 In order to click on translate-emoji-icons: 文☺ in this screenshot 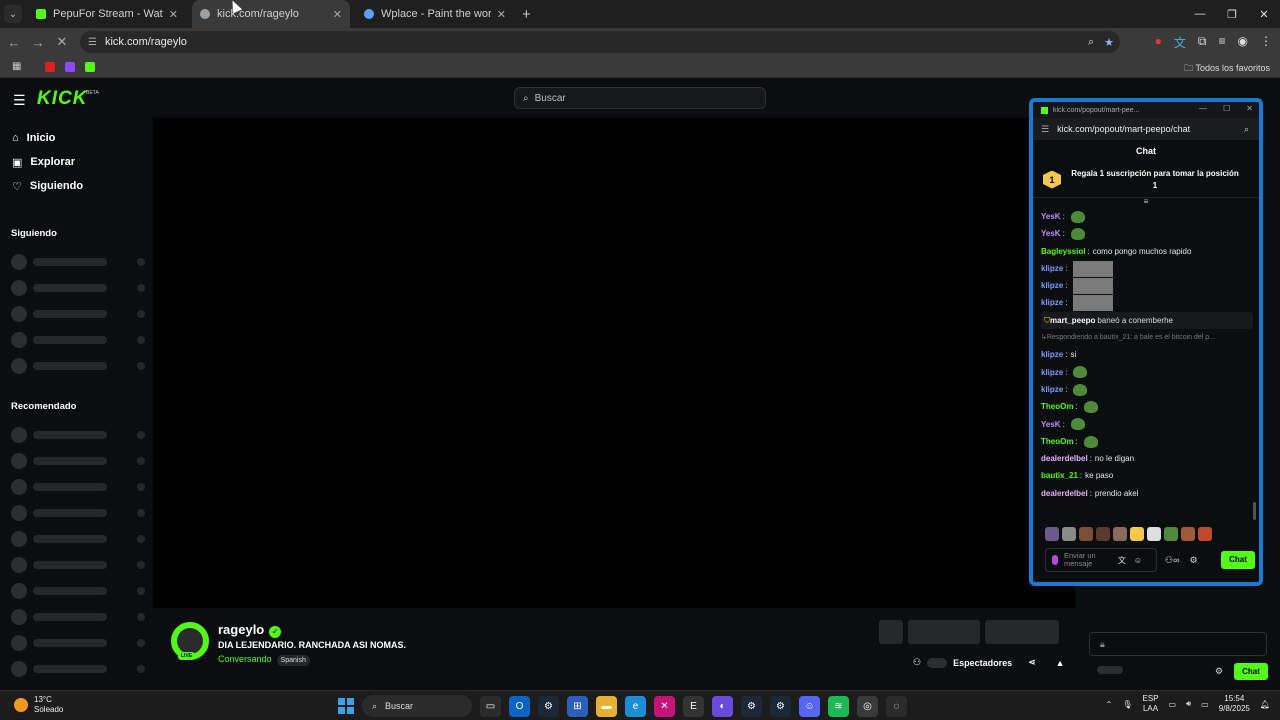, I will do `click(1134, 560)`.